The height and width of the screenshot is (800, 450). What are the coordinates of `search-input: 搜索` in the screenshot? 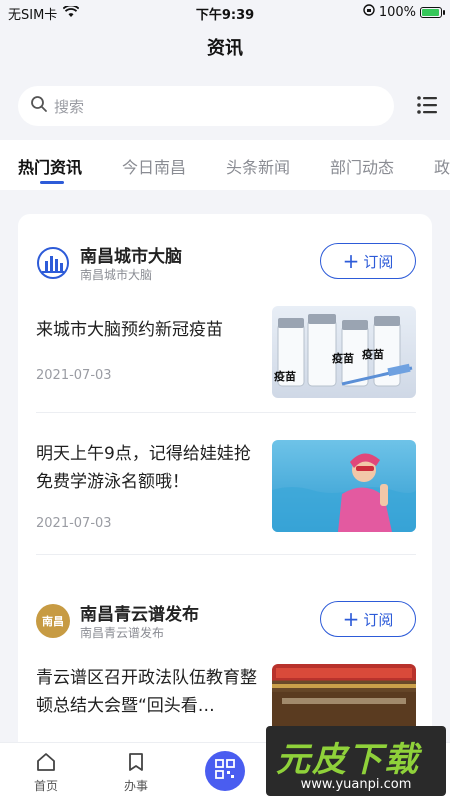 It's located at (206, 106).